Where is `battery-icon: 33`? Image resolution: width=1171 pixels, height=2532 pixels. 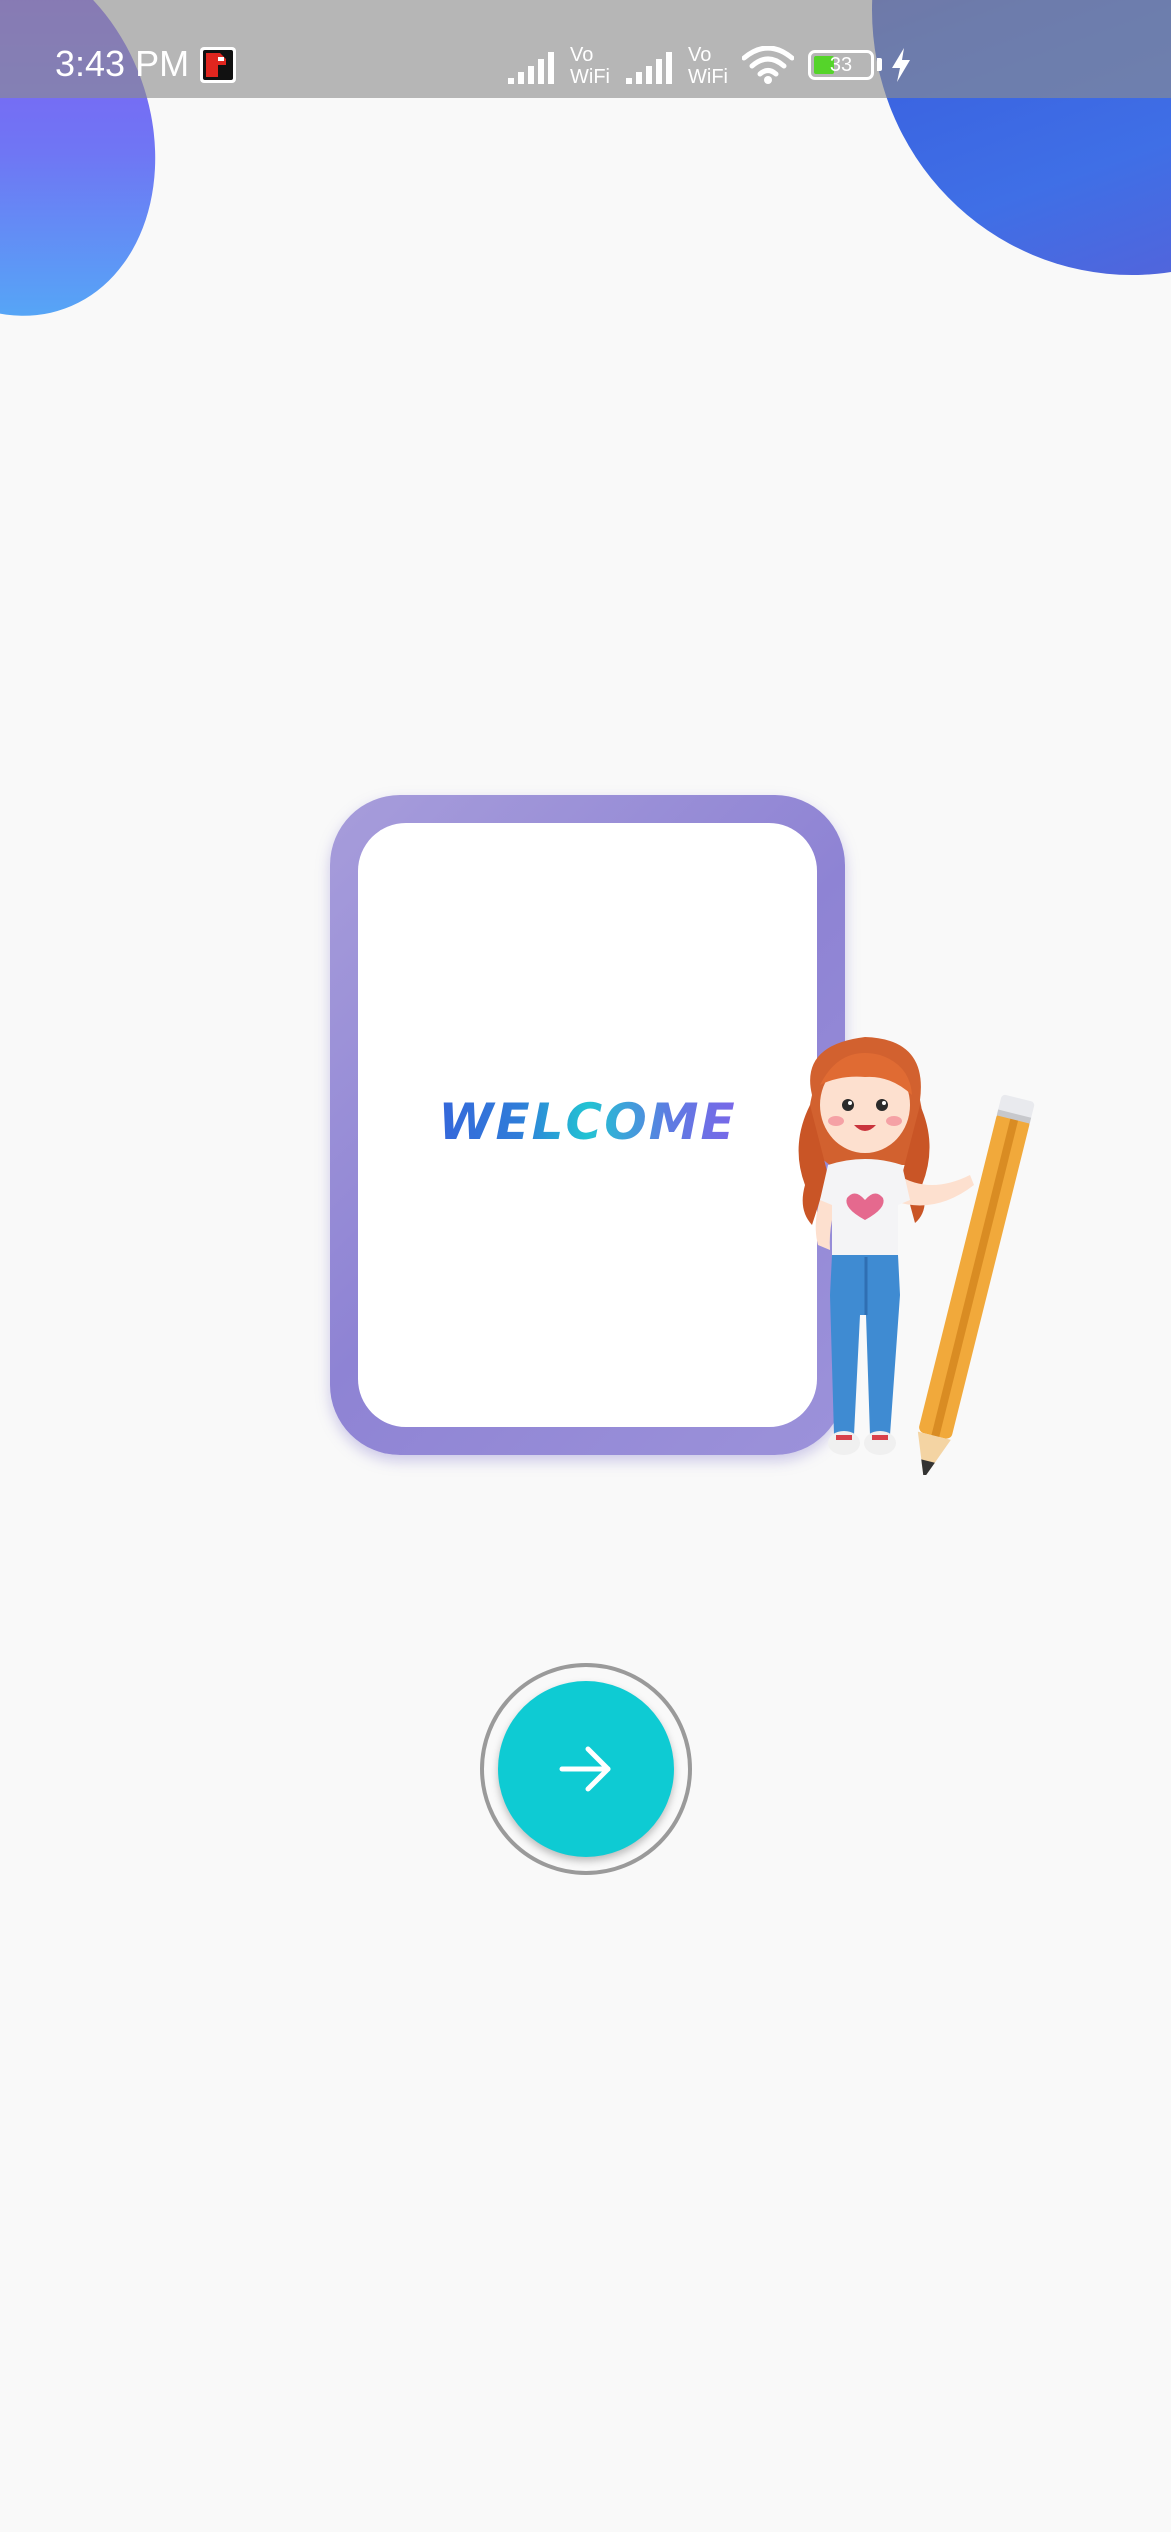
battery-icon: 33 is located at coordinates (841, 65).